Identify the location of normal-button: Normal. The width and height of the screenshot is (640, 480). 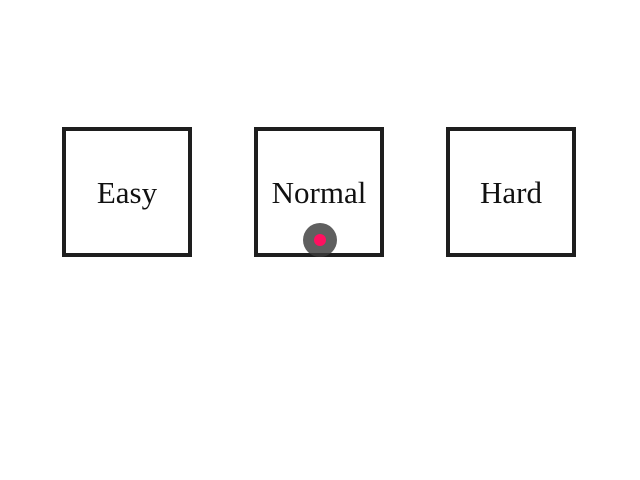
(319, 192).